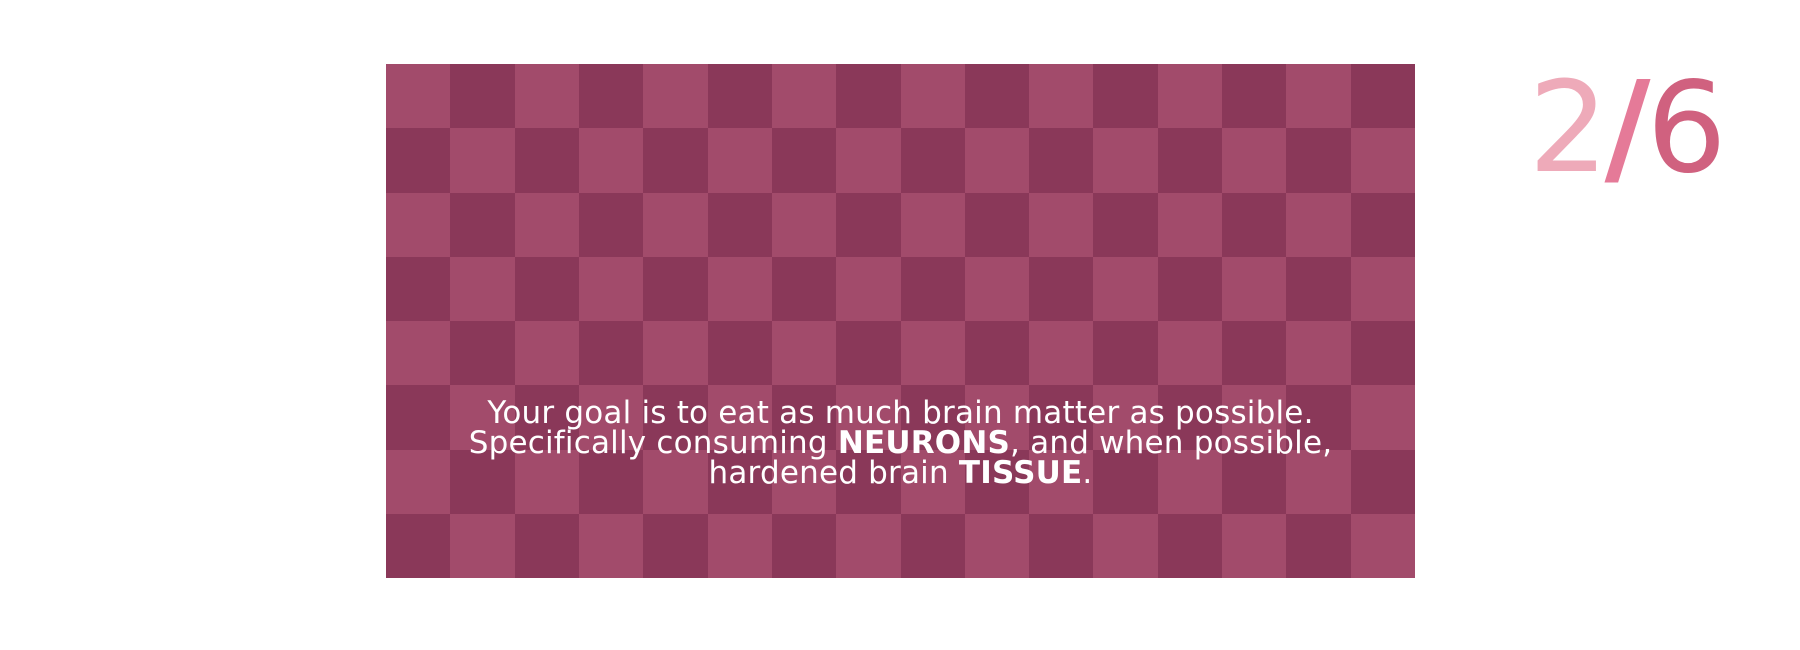 This screenshot has width=1800, height=650. What do you see at coordinates (1627, 128) in the screenshot?
I see `step-counter: 2 / 6` at bounding box center [1627, 128].